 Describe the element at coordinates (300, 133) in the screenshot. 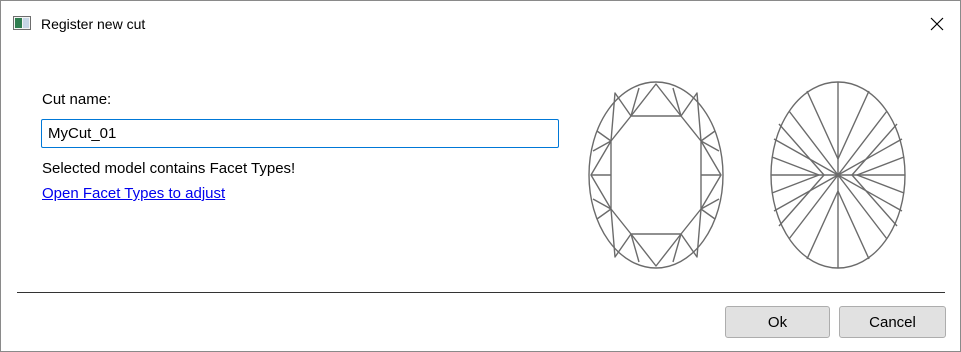

I see `cut-name-input` at that location.